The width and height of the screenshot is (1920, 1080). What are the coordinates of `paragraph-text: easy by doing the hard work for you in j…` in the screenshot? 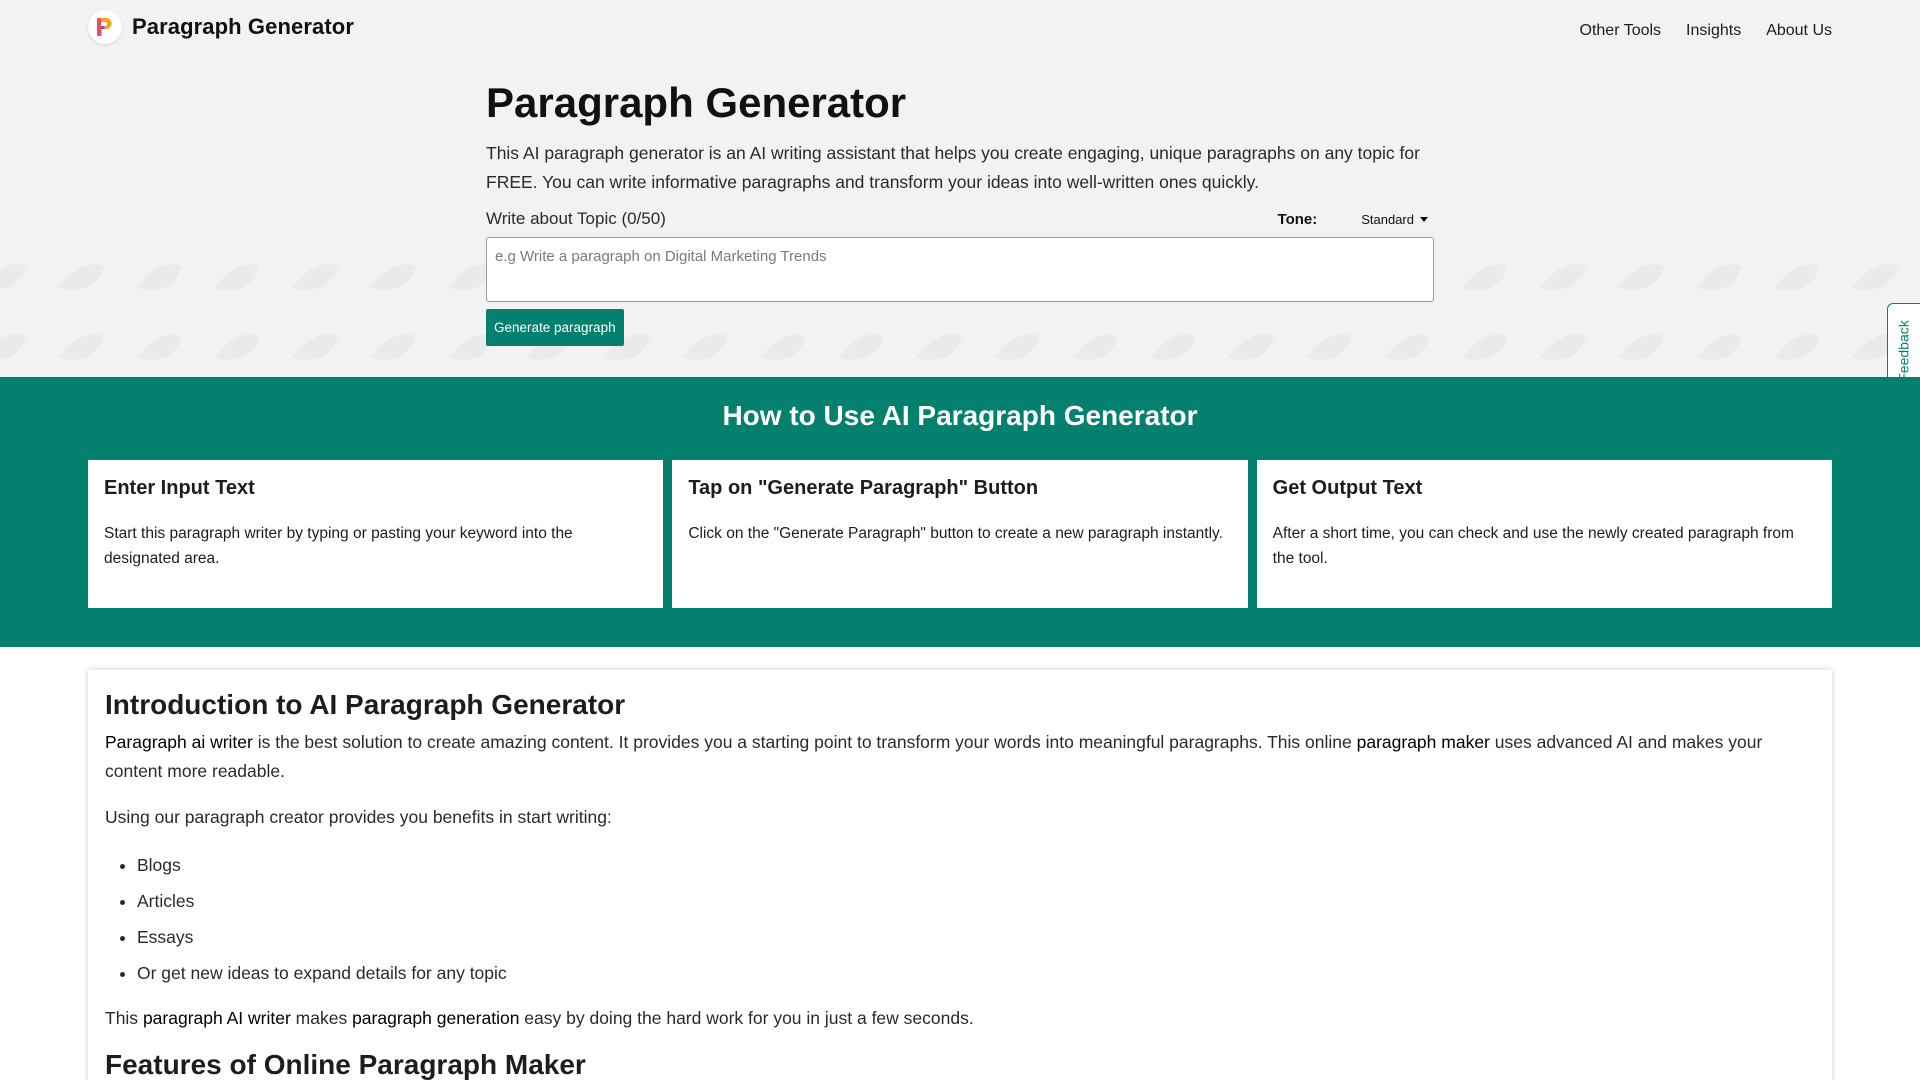 It's located at (746, 1018).